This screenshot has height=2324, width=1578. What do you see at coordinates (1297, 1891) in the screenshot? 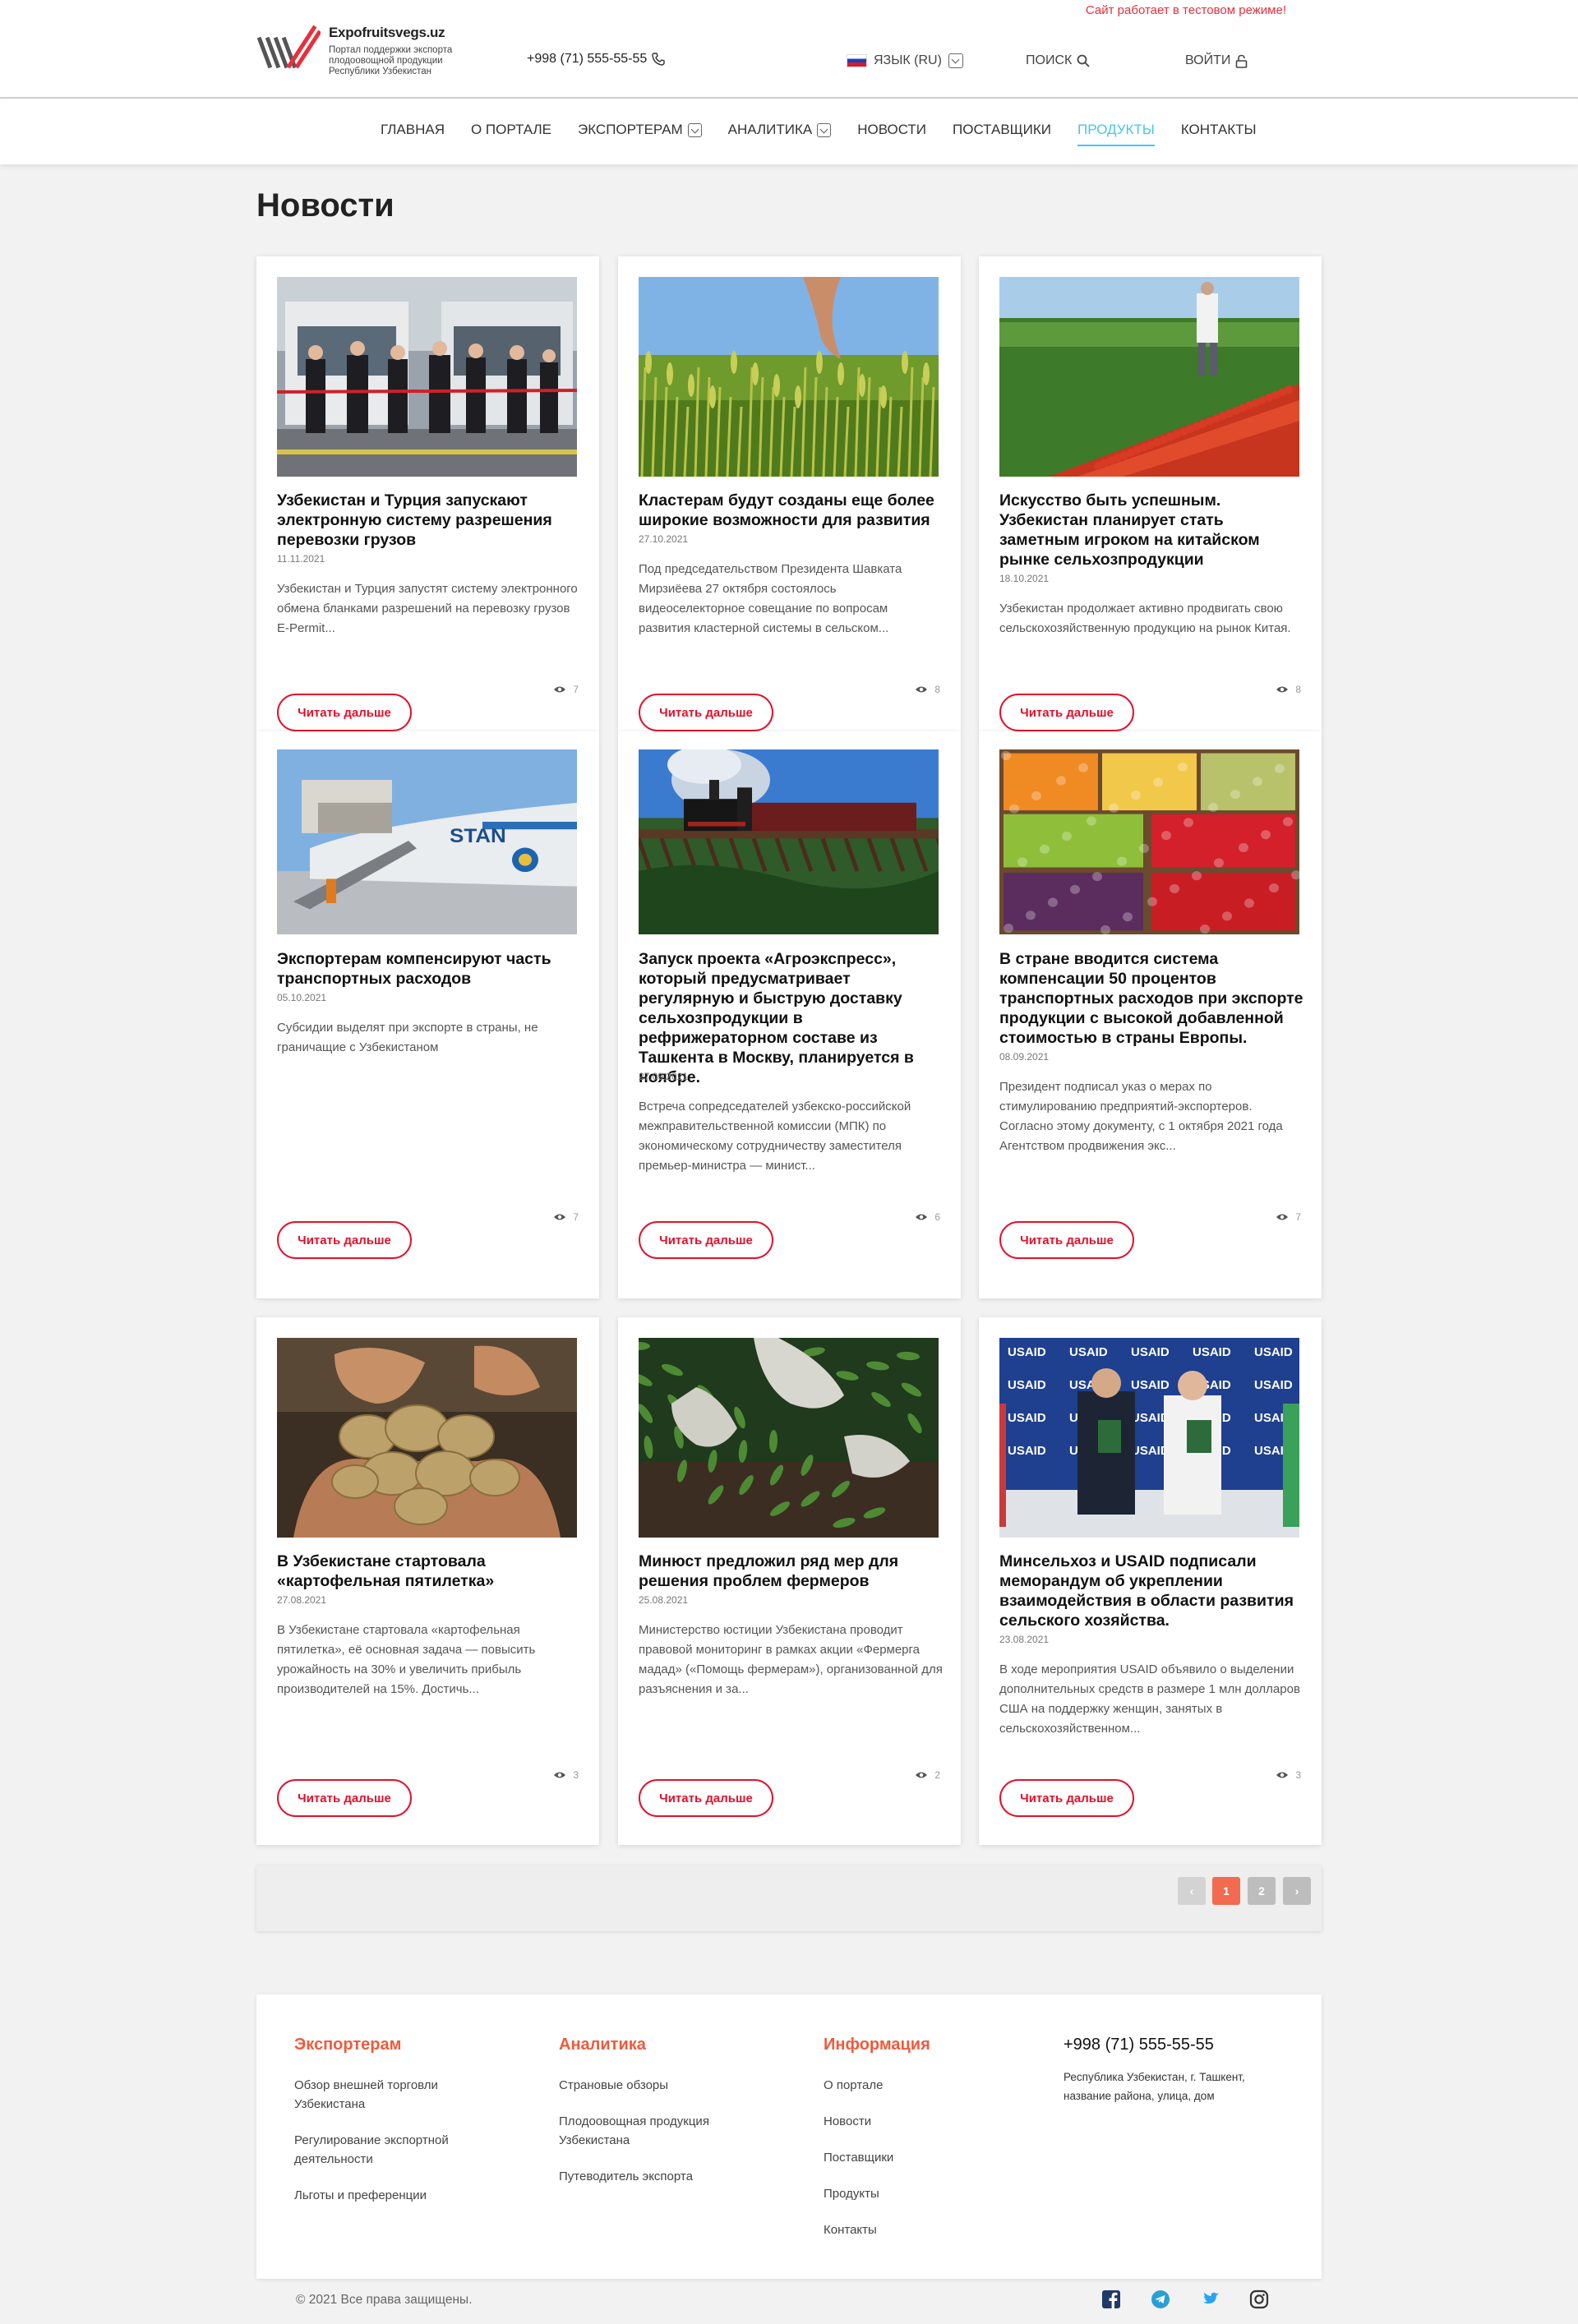
I see `pagination-next-button: ›` at bounding box center [1297, 1891].